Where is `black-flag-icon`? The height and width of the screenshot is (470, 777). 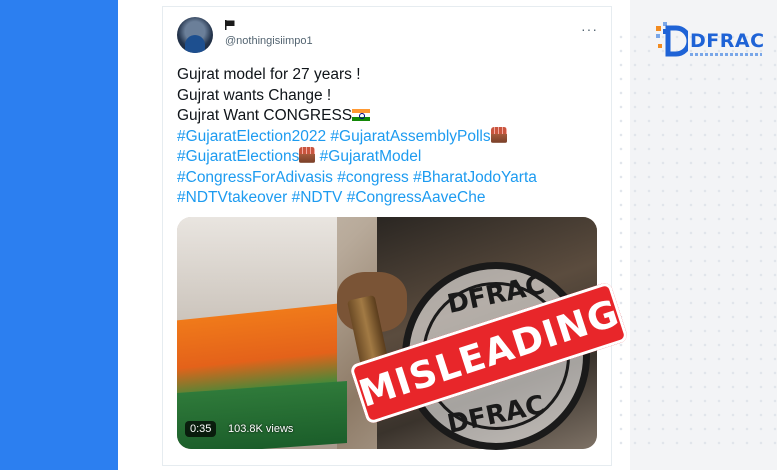
black-flag-icon is located at coordinates (230, 25).